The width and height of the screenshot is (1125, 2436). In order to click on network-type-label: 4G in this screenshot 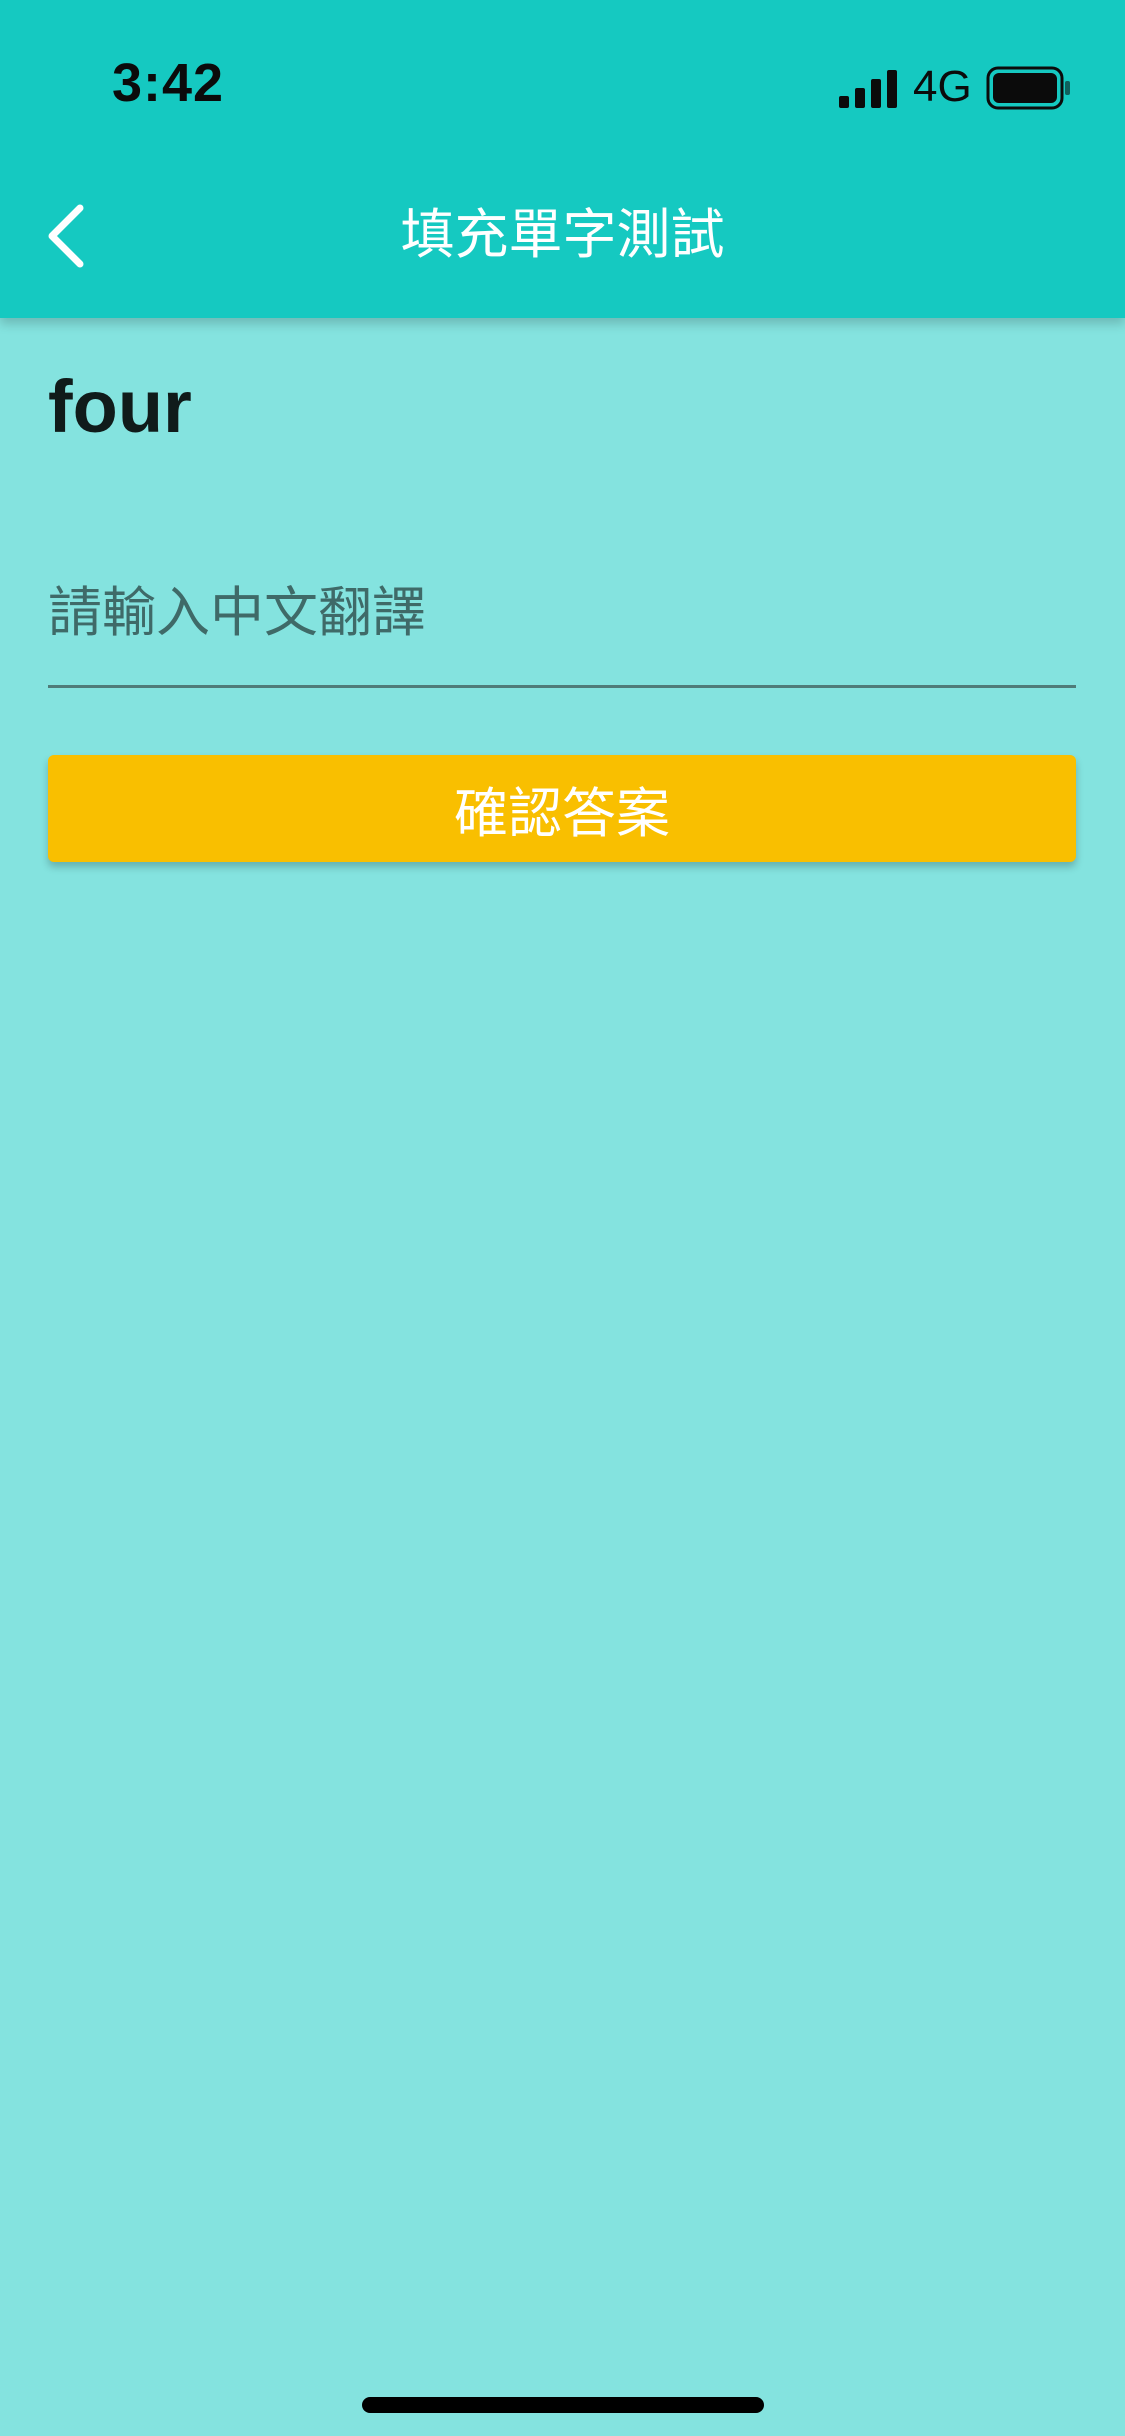, I will do `click(942, 86)`.